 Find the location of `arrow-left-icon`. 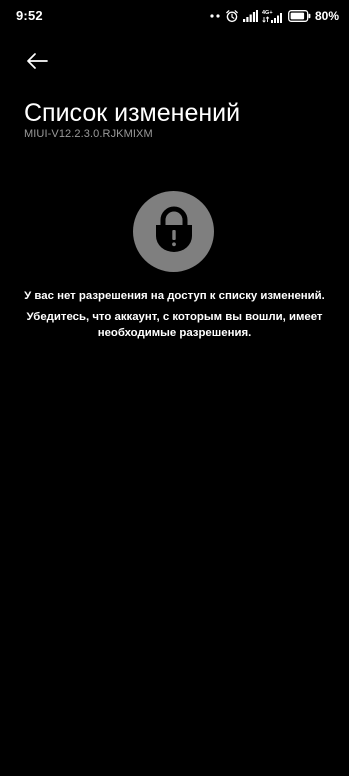

arrow-left-icon is located at coordinates (37, 63).